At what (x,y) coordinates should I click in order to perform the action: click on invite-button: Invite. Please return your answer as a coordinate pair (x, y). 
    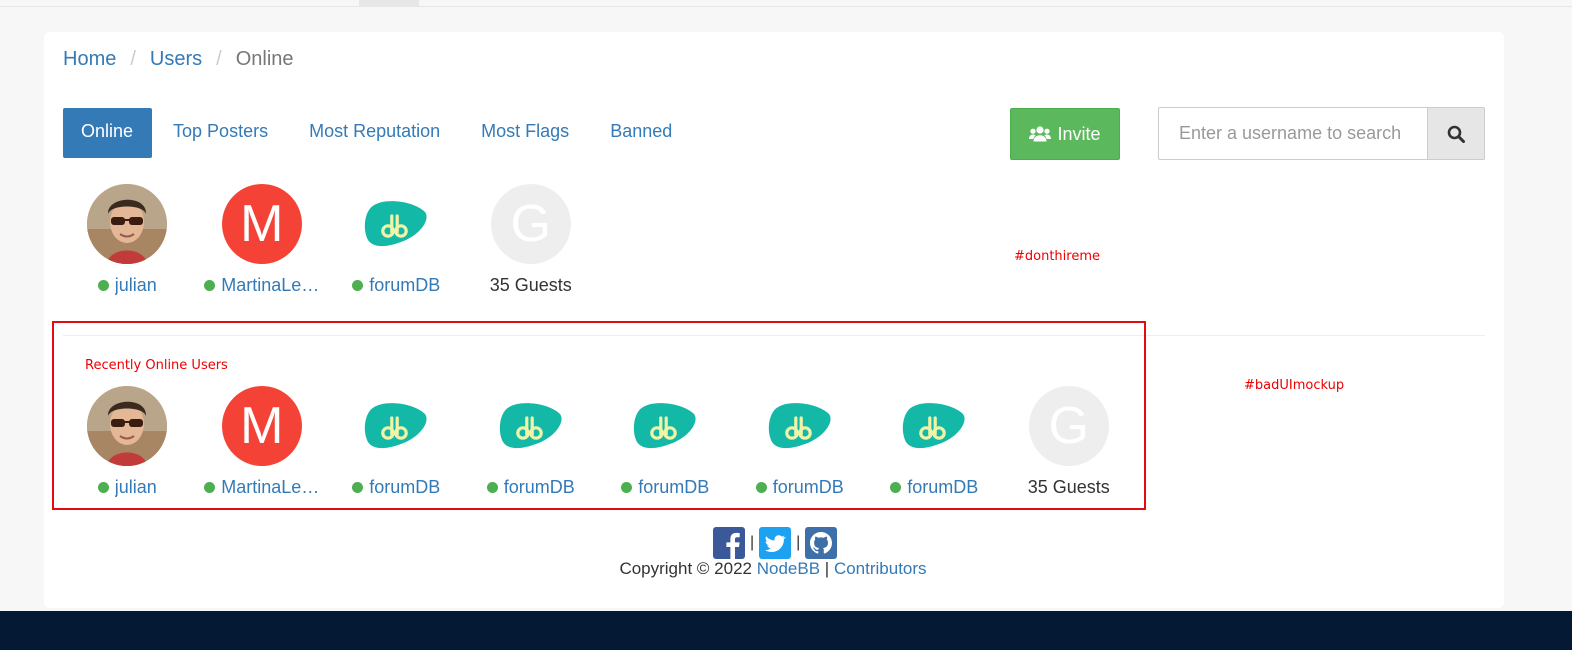
    Looking at the image, I should click on (1065, 134).